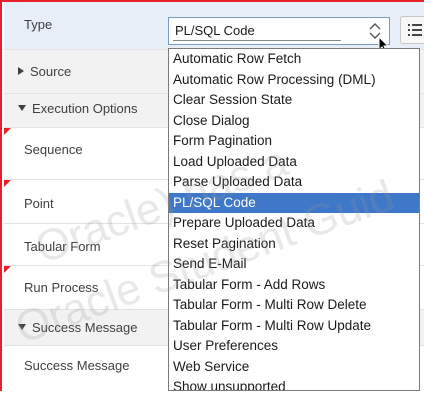 This screenshot has height=393, width=424. Describe the element at coordinates (294, 383) in the screenshot. I see `option-show-unsupported: Show unsupported` at that location.